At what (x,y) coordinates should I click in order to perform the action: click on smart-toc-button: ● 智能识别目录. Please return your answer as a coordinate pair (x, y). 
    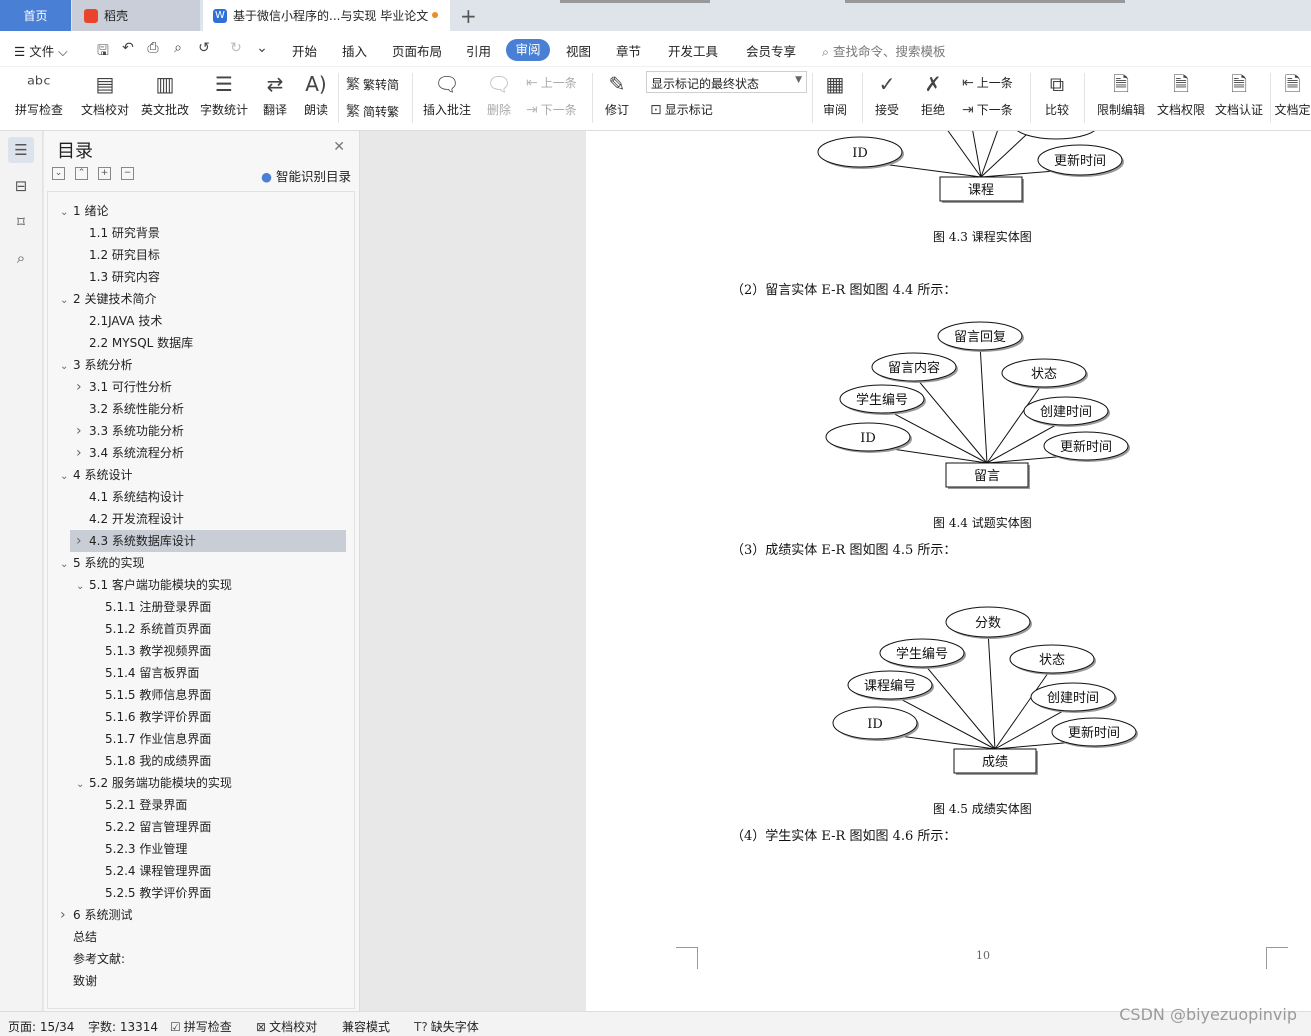
    Looking at the image, I should click on (306, 175).